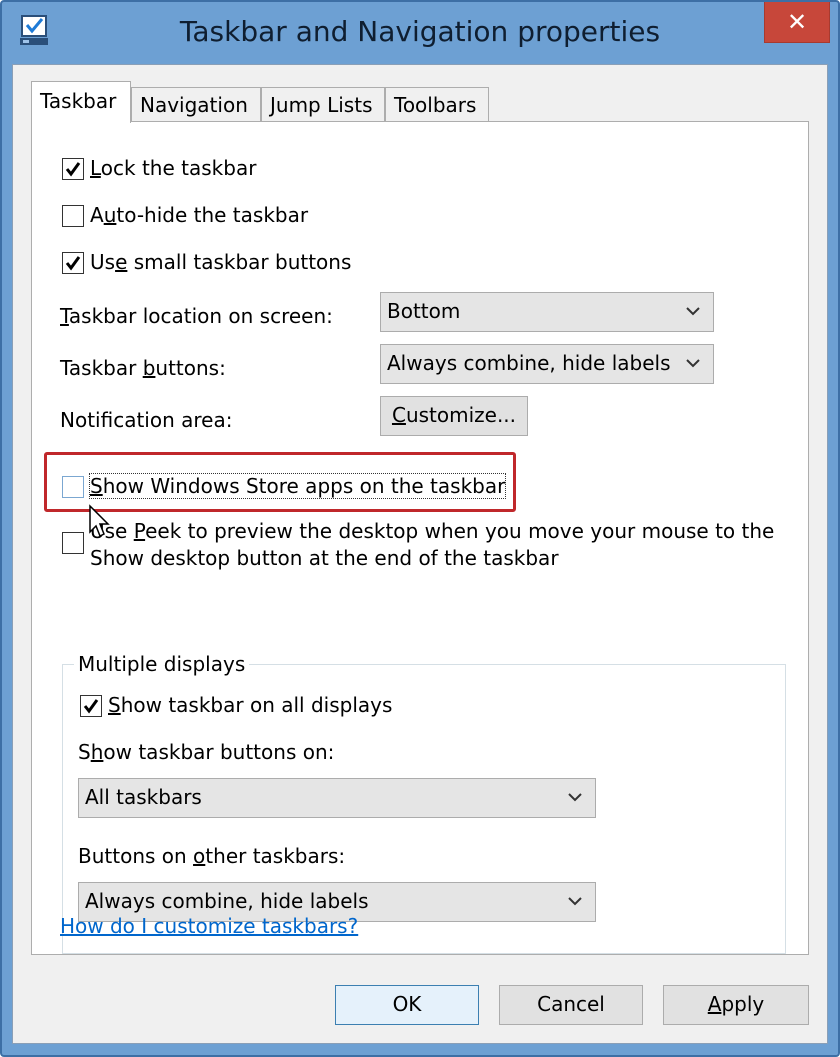 The image size is (840, 1057). I want to click on window-title: Taskbar and Navigation properties, so click(420, 31).